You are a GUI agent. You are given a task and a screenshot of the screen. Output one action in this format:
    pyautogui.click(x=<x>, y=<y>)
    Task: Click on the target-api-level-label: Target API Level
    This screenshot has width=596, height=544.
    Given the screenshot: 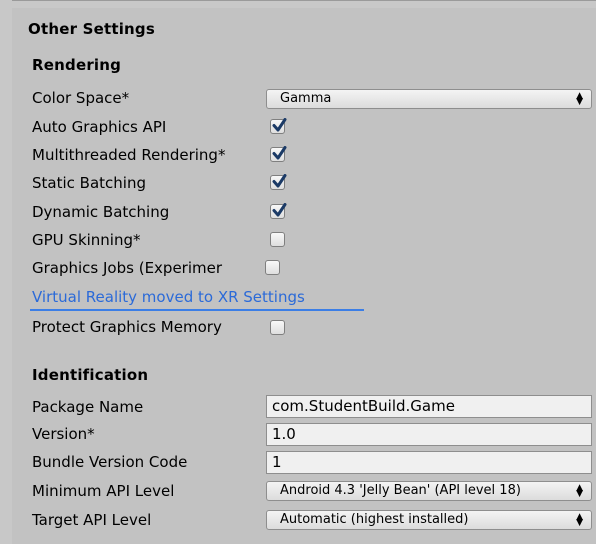 What is the action you would take?
    pyautogui.click(x=92, y=520)
    